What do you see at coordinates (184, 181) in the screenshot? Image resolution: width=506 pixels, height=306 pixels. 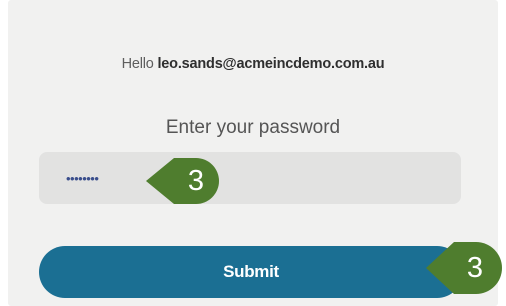 I see `step-marker-password: 3` at bounding box center [184, 181].